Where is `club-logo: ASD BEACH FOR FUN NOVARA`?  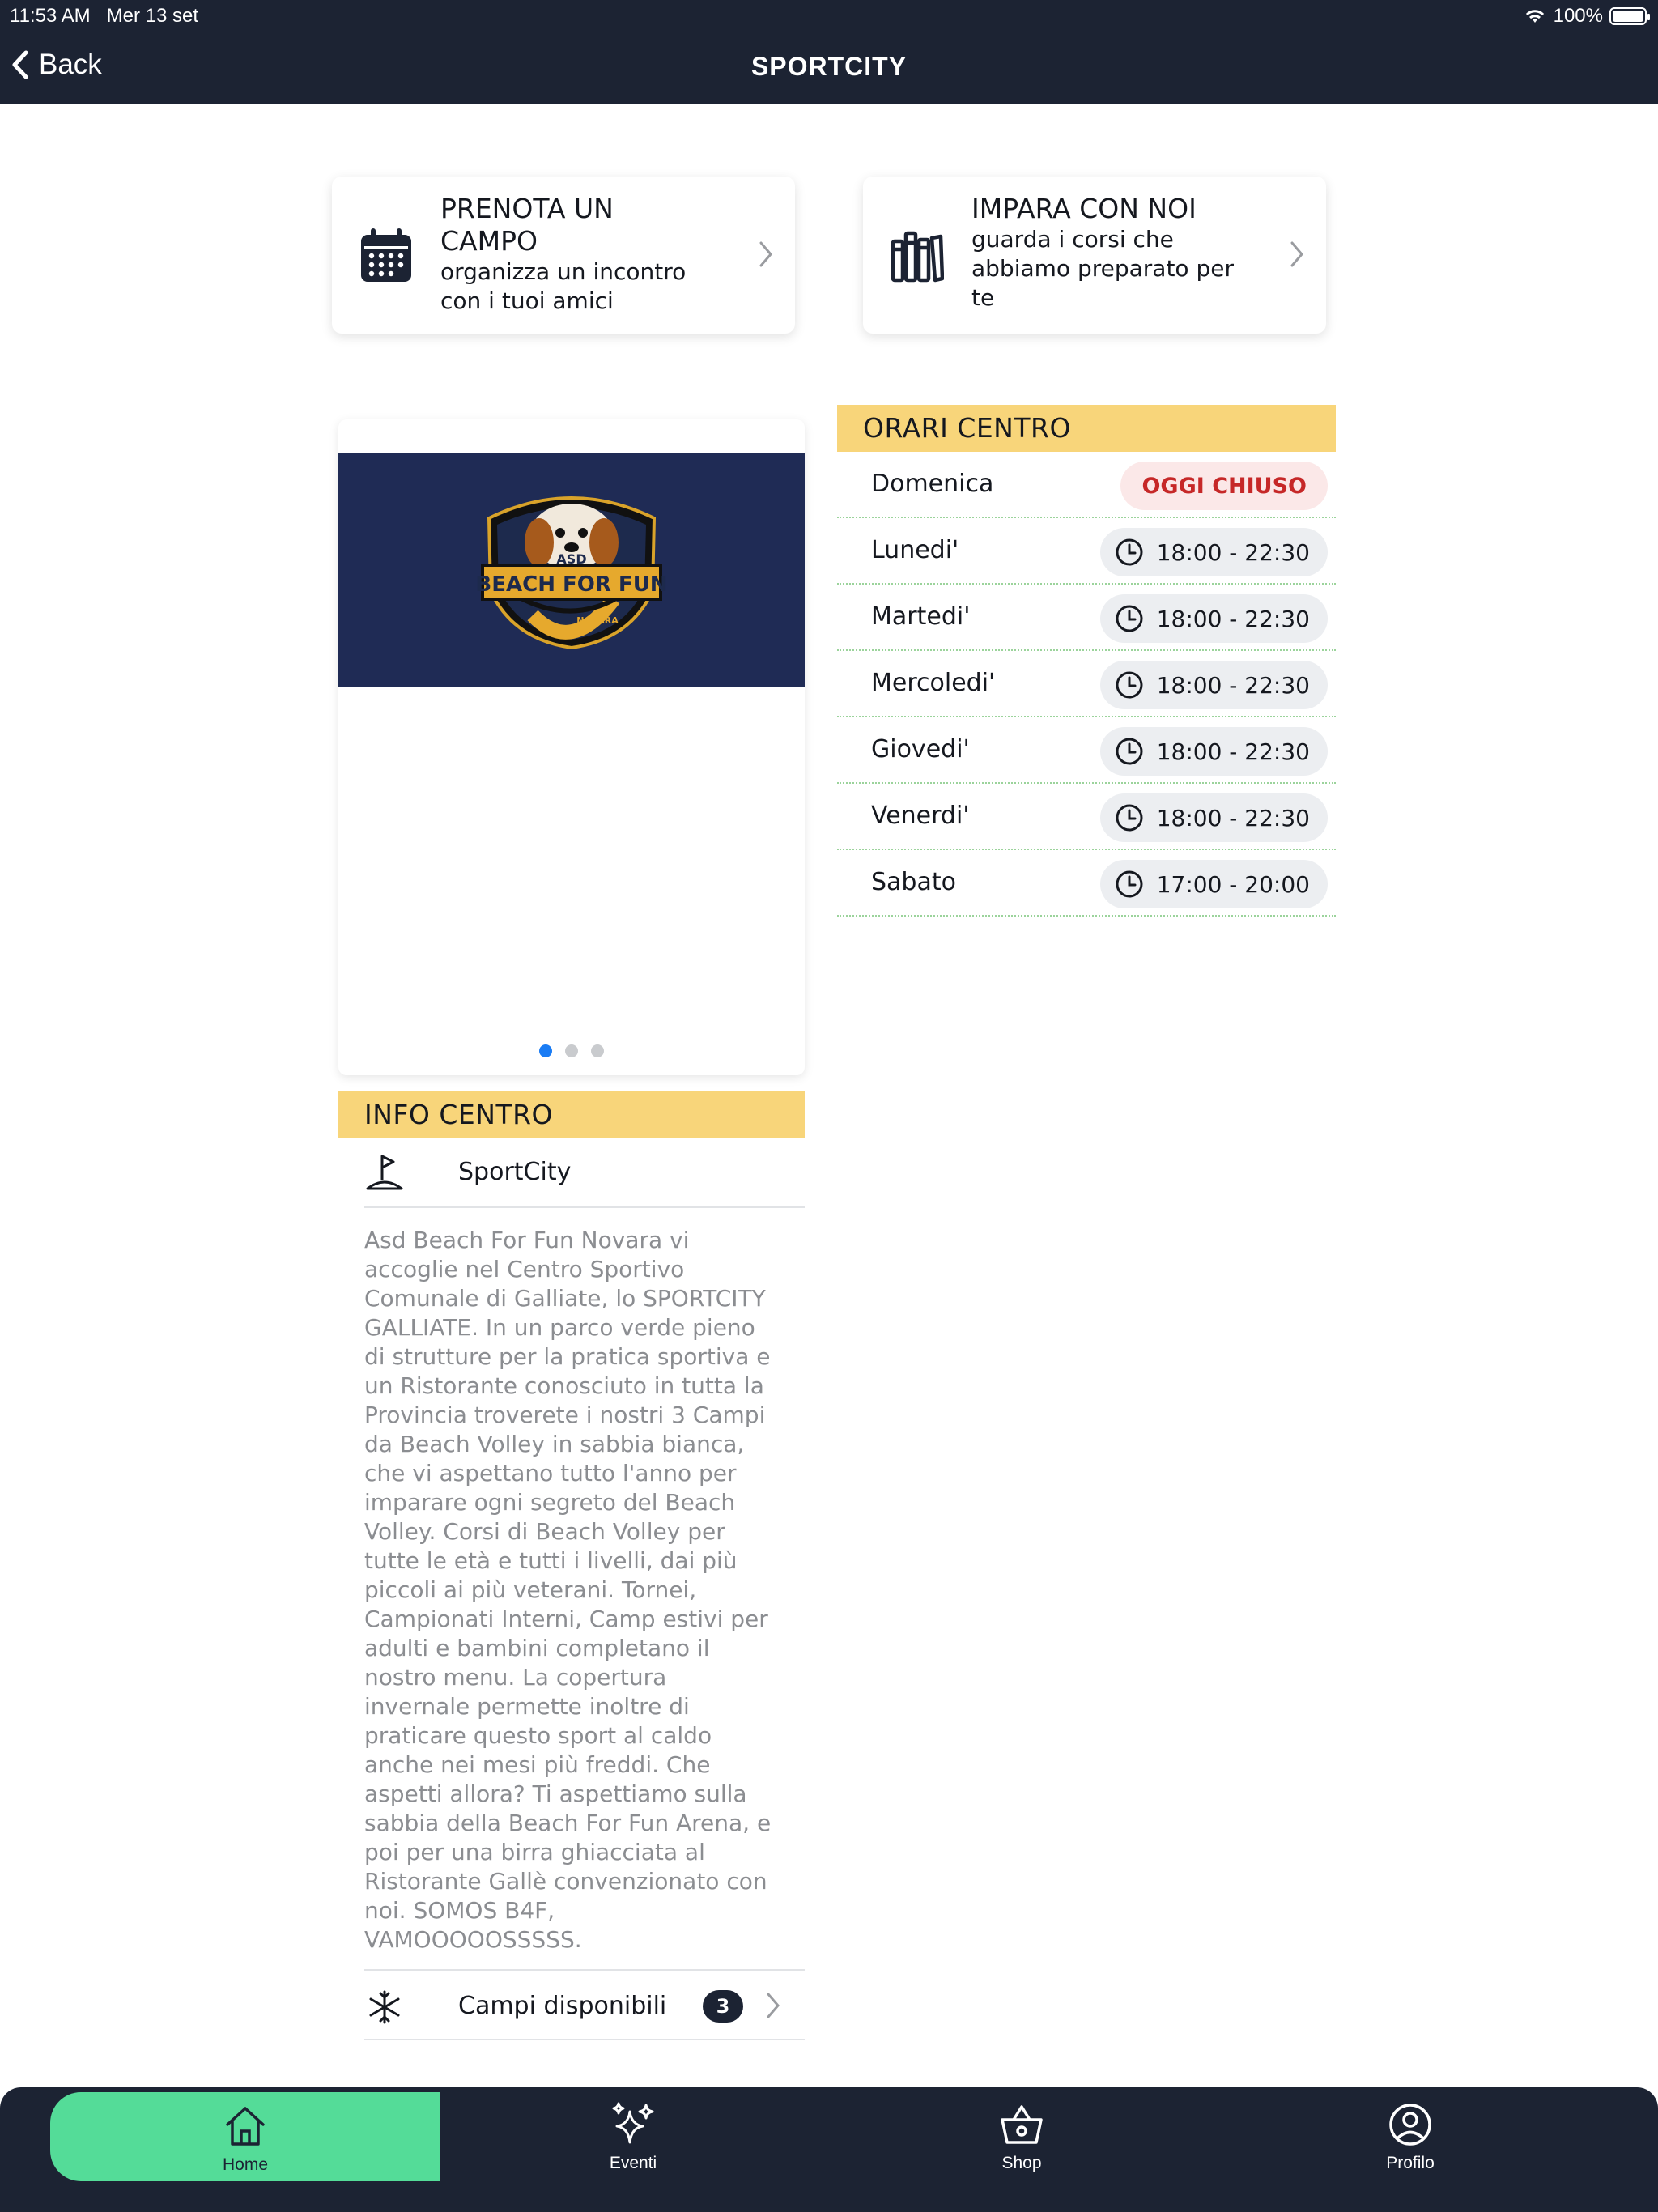
club-logo: ASD BEACH FOR FUN NOVARA is located at coordinates (571, 573).